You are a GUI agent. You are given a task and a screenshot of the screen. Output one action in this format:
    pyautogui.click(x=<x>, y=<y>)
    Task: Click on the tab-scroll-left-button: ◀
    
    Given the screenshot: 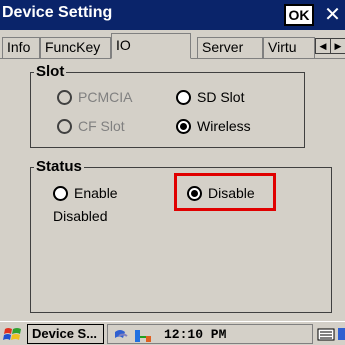 What is the action you would take?
    pyautogui.click(x=323, y=46)
    